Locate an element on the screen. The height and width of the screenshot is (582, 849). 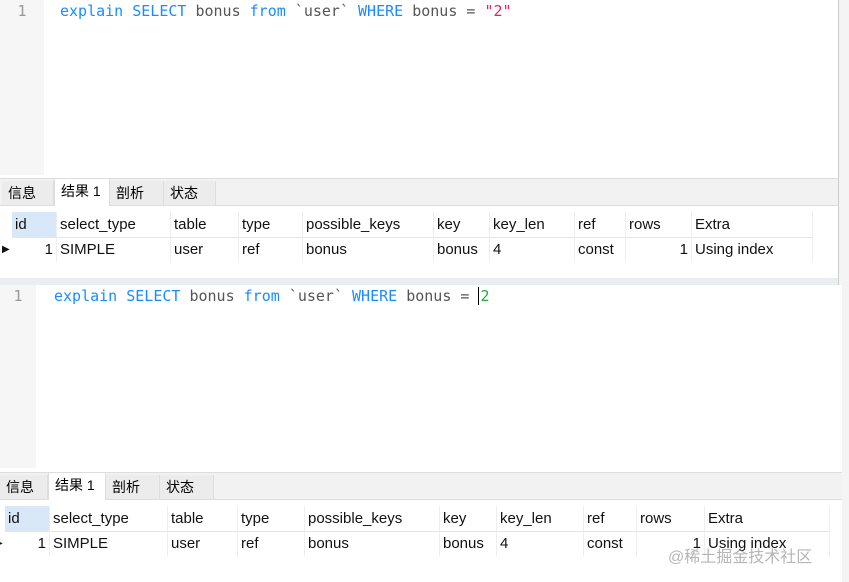
watermark: @稀土掘金技术社区 is located at coordinates (740, 557).